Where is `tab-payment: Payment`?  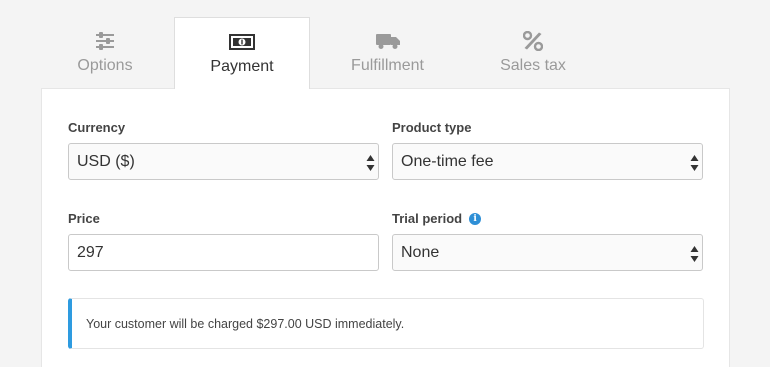 tab-payment: Payment is located at coordinates (242, 53).